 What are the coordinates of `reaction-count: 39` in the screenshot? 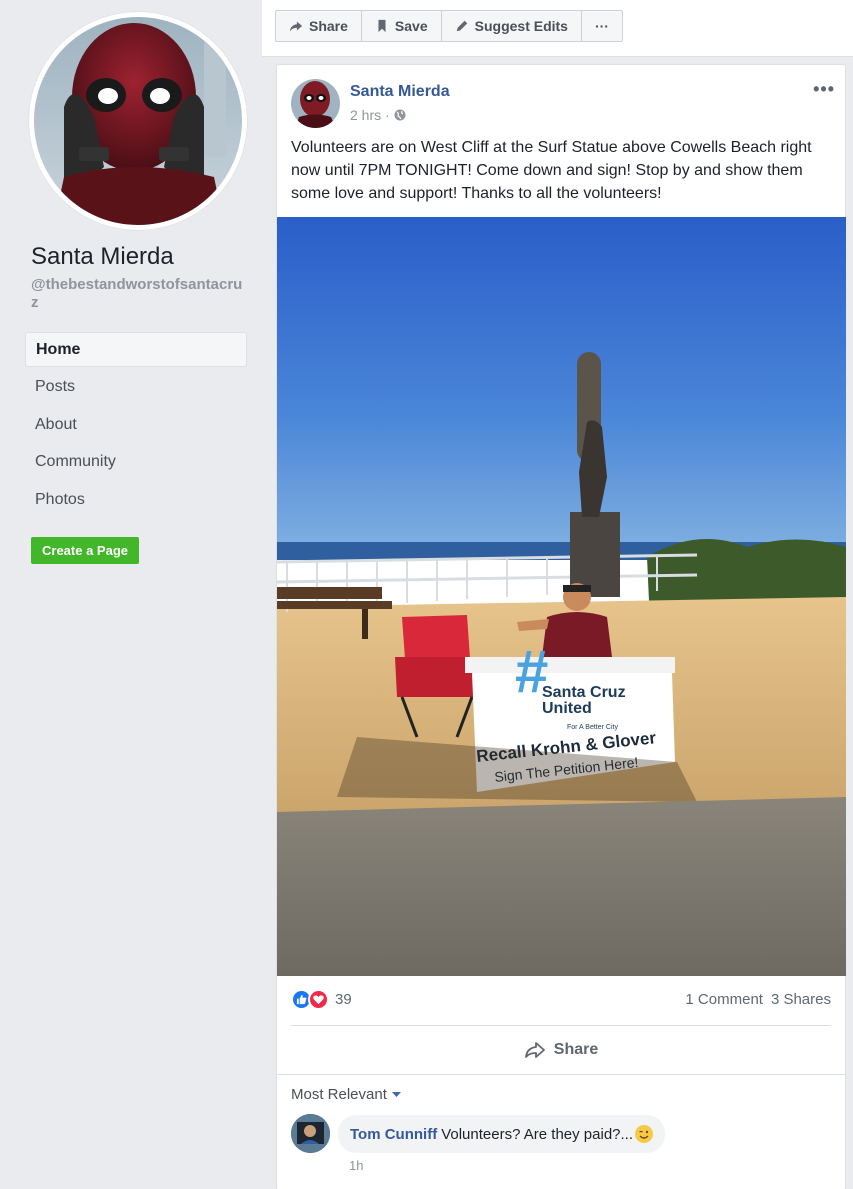 It's located at (343, 999).